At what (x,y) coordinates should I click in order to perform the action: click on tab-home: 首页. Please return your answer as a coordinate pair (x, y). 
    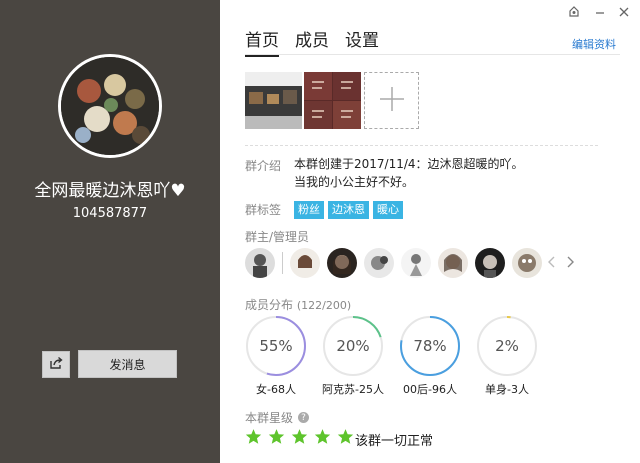
    Looking at the image, I should click on (262, 41).